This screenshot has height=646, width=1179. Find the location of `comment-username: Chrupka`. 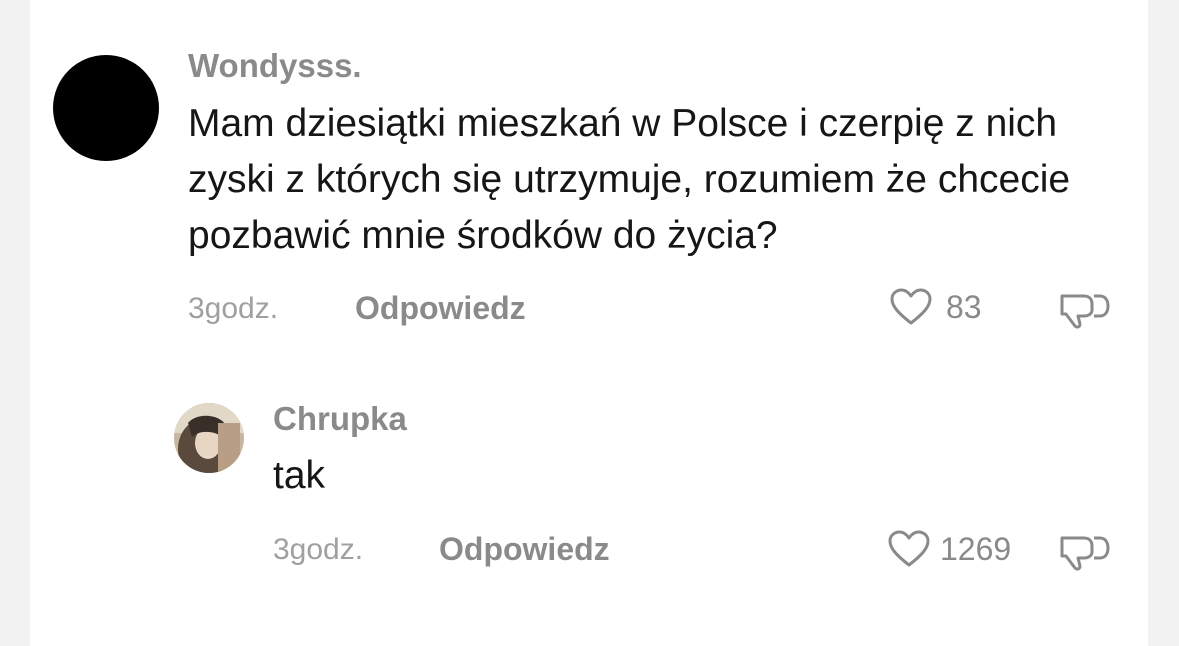

comment-username: Chrupka is located at coordinates (340, 419).